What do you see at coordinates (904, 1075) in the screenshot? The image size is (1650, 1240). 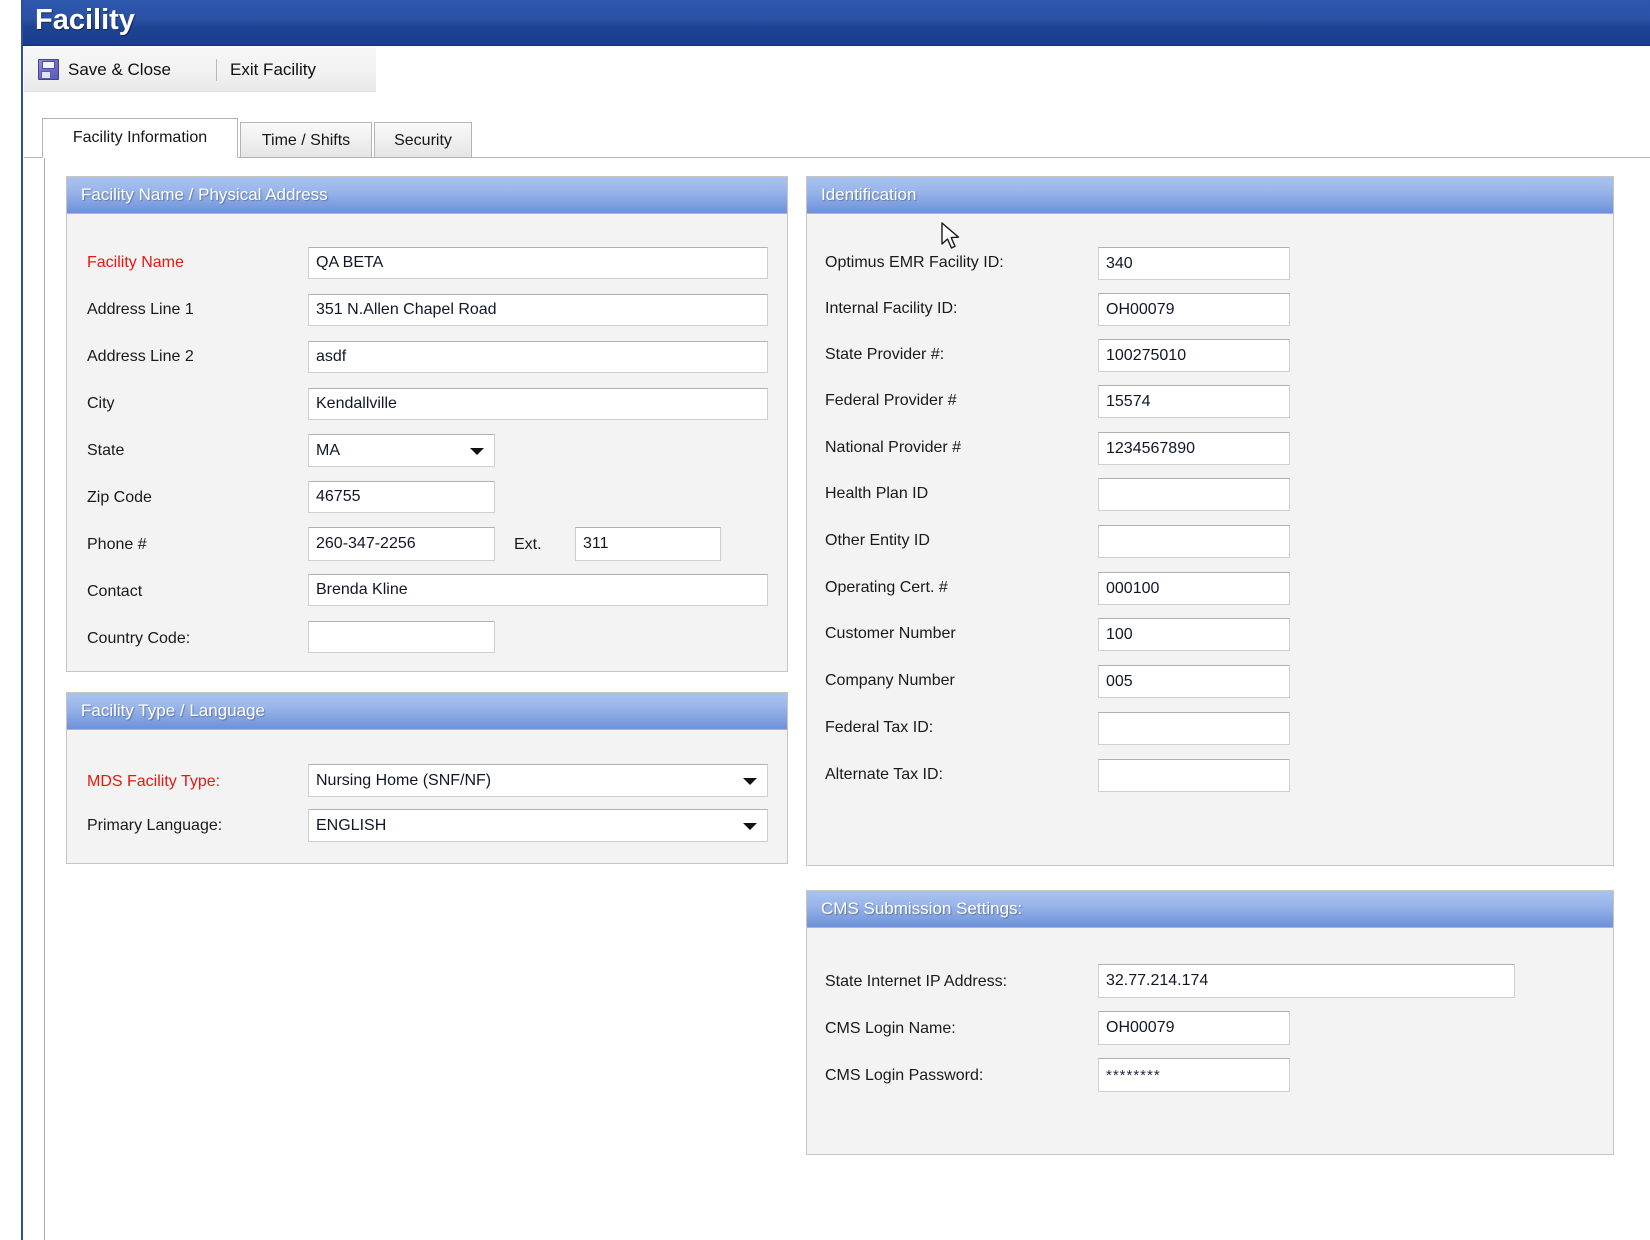 I see `label-cms-login-password: CMS Login Password:` at bounding box center [904, 1075].